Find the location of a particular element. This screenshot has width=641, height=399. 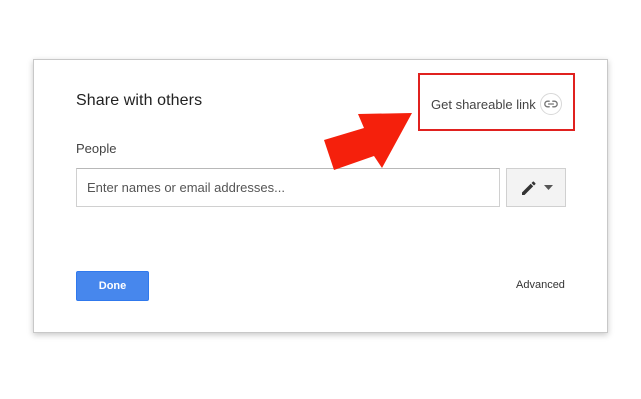

pencil-icon is located at coordinates (529, 188).